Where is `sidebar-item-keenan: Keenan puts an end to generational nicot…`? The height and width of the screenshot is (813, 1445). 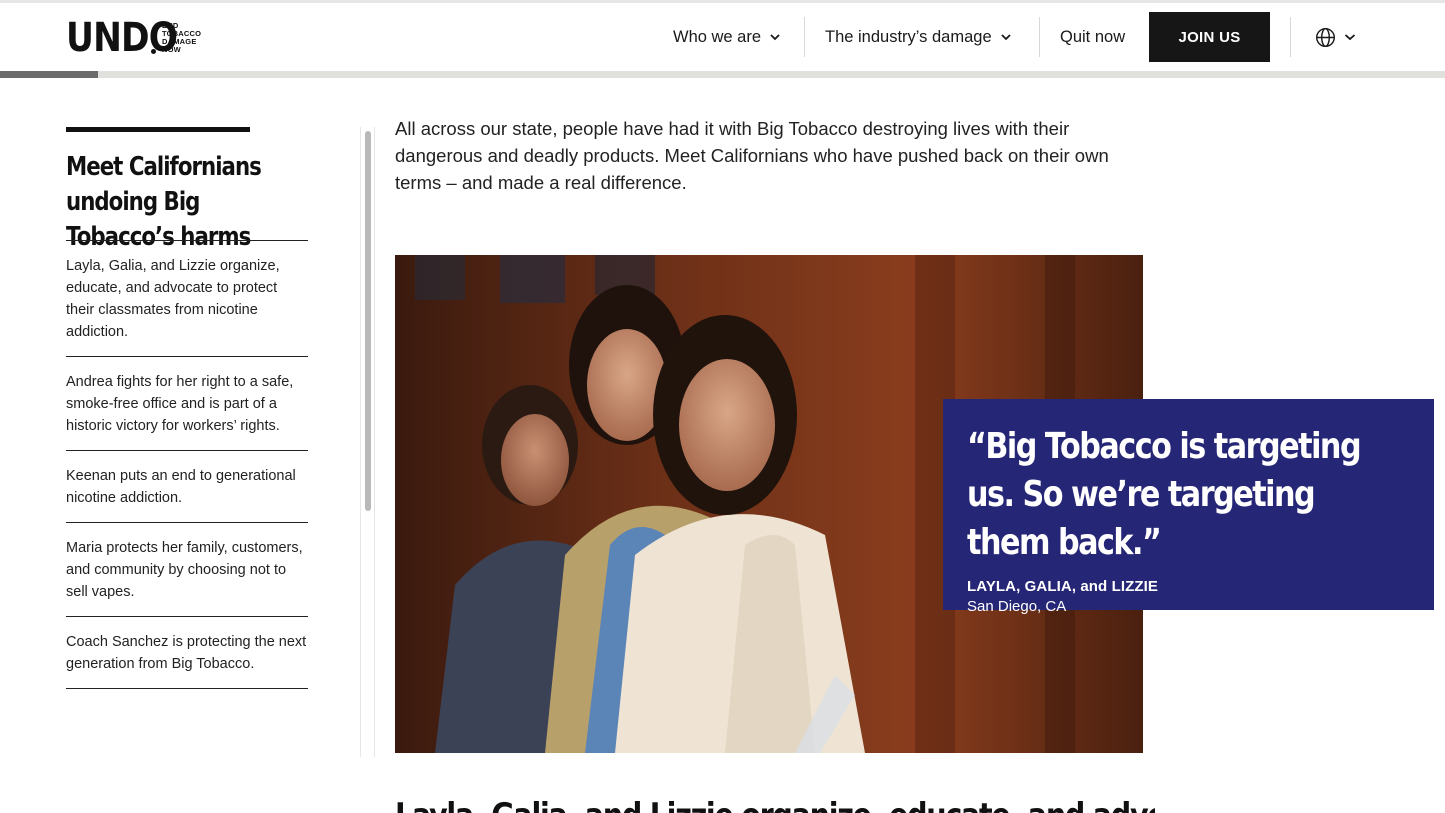 sidebar-item-keenan: Keenan puts an end to generational nicot… is located at coordinates (187, 486).